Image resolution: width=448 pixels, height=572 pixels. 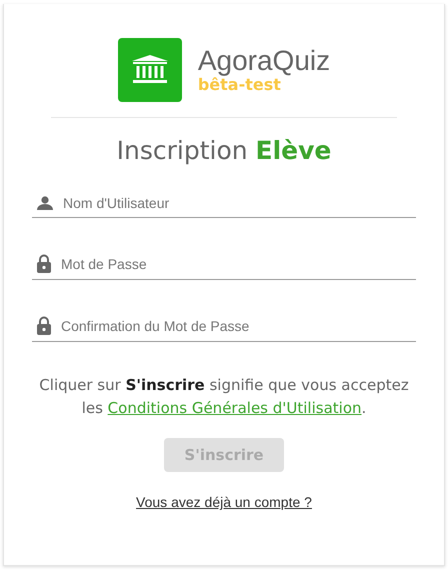 I want to click on building-icon, so click(x=150, y=70).